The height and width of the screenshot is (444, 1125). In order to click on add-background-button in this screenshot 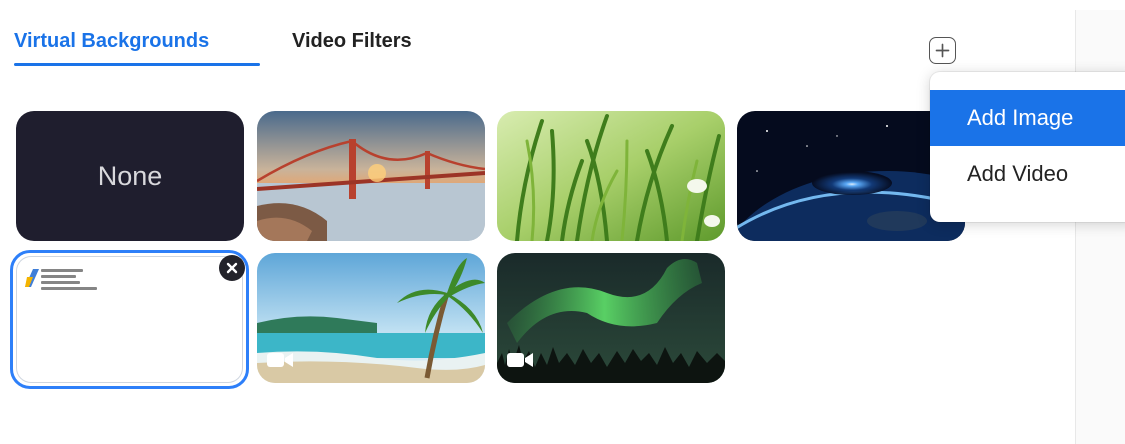, I will do `click(942, 50)`.